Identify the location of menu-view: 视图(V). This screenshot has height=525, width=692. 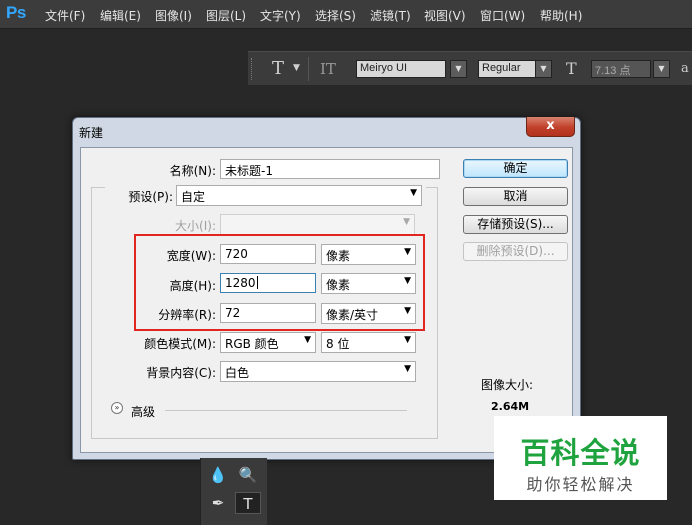
(445, 15).